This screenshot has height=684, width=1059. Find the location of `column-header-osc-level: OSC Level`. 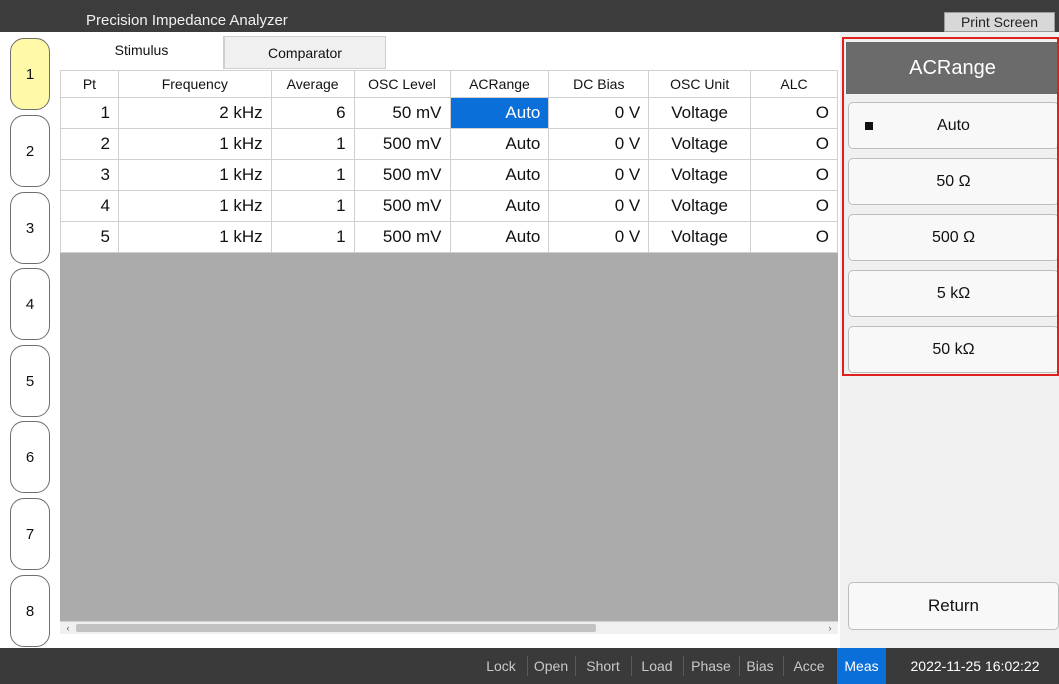

column-header-osc-level: OSC Level is located at coordinates (402, 84).